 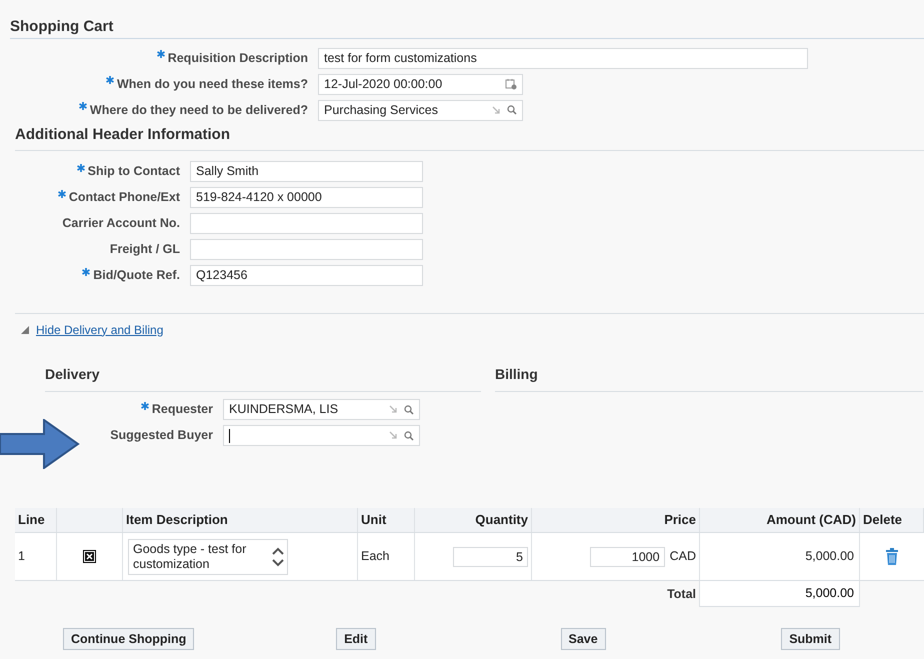 I want to click on lookup-field: Purchasing Services, so click(x=420, y=110).